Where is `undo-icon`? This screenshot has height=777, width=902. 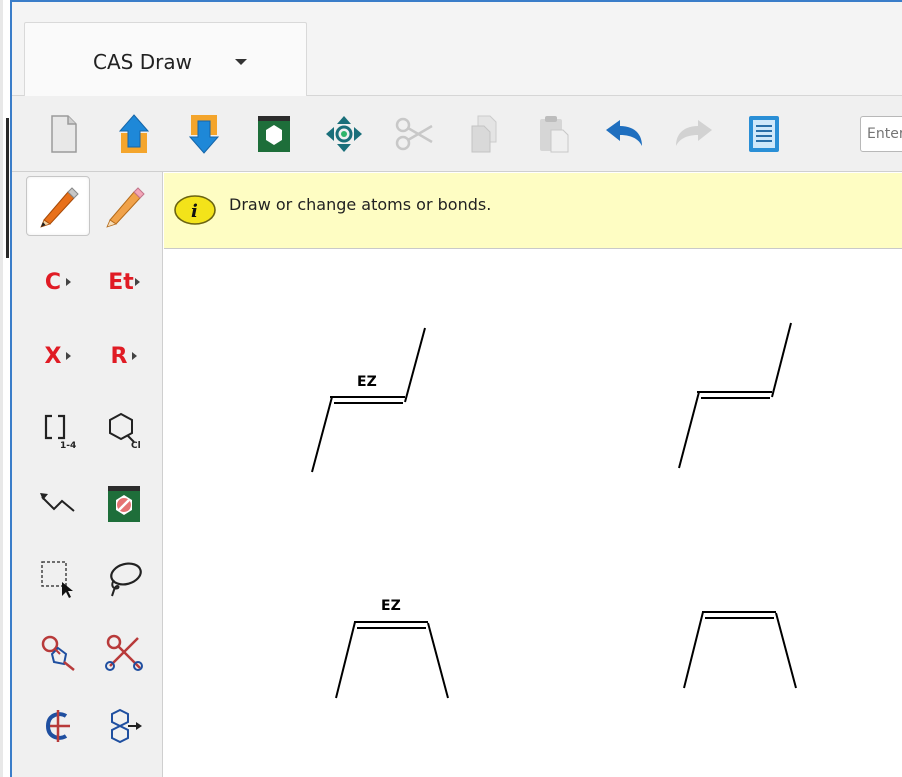 undo-icon is located at coordinates (624, 133).